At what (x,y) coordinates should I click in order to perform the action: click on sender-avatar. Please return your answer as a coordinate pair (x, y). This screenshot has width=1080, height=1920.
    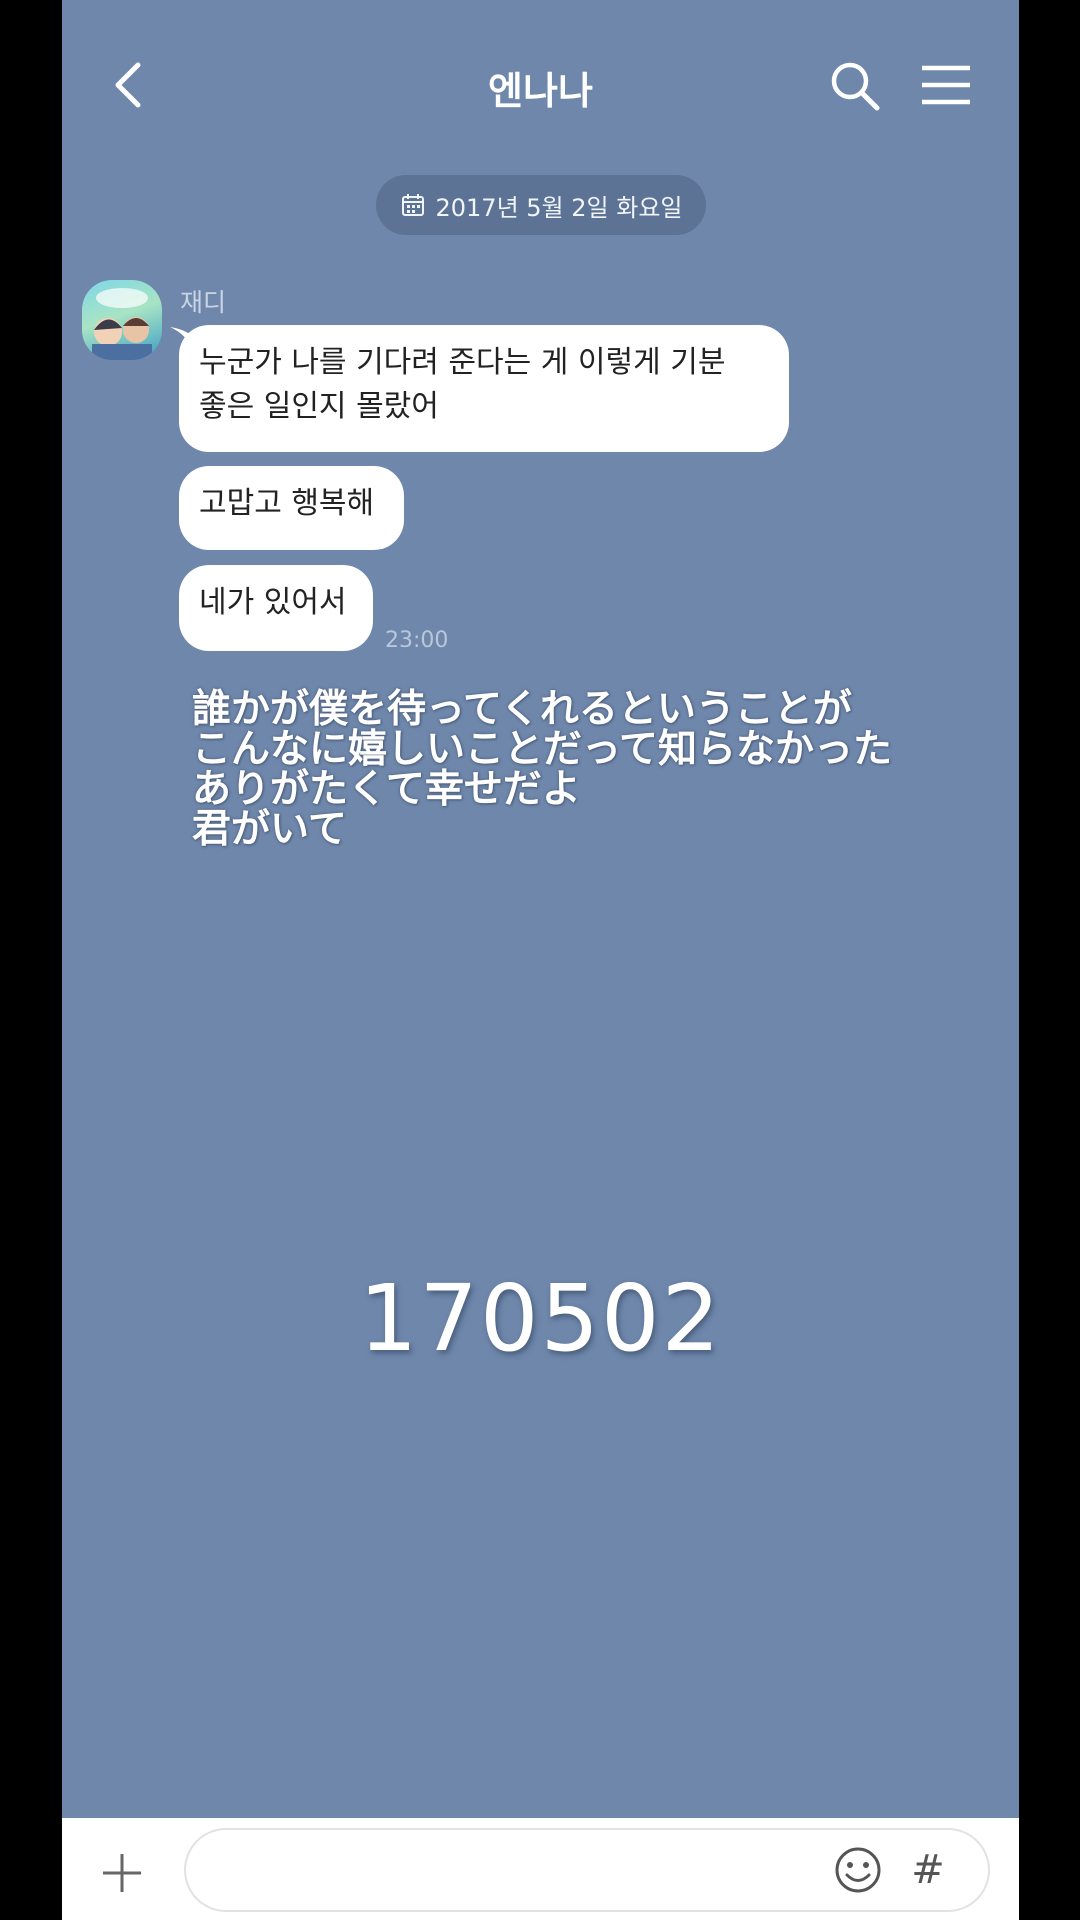
    Looking at the image, I should click on (122, 320).